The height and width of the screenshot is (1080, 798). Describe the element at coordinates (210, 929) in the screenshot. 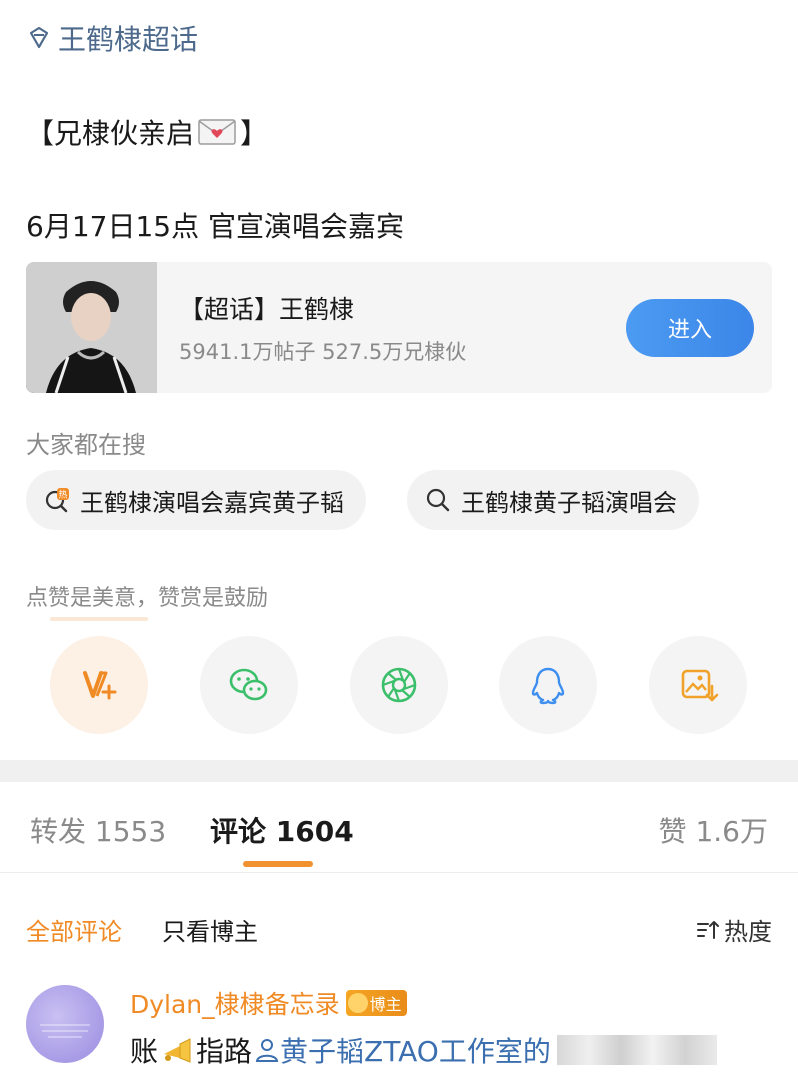

I see `filter-owner-only: 只看博主` at that location.